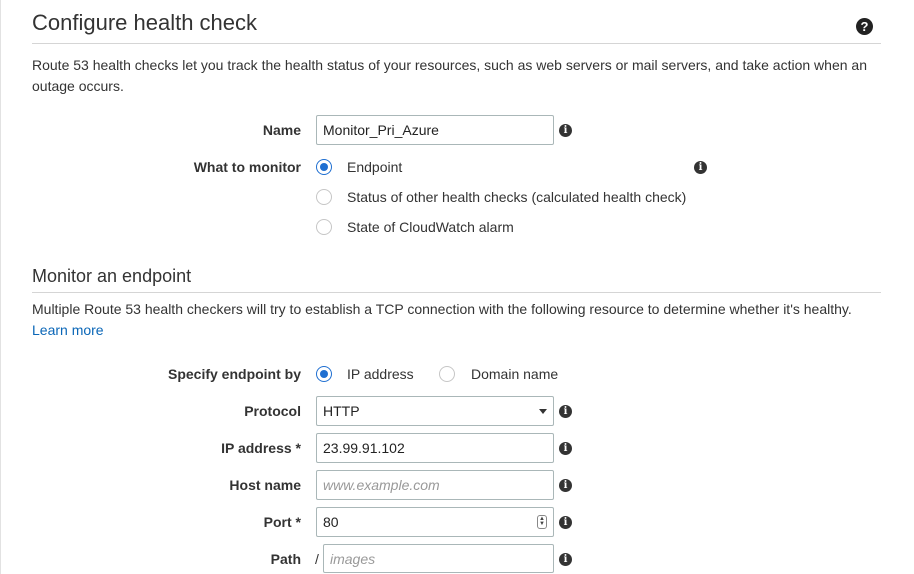 This screenshot has height=574, width=914. Describe the element at coordinates (364, 448) in the screenshot. I see `ip-value: 23.99.91.102` at that location.